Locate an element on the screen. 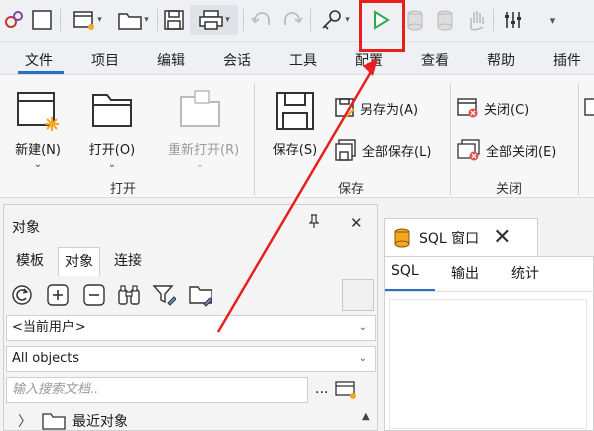 This screenshot has height=431, width=594. app-gears-icon is located at coordinates (14, 20).